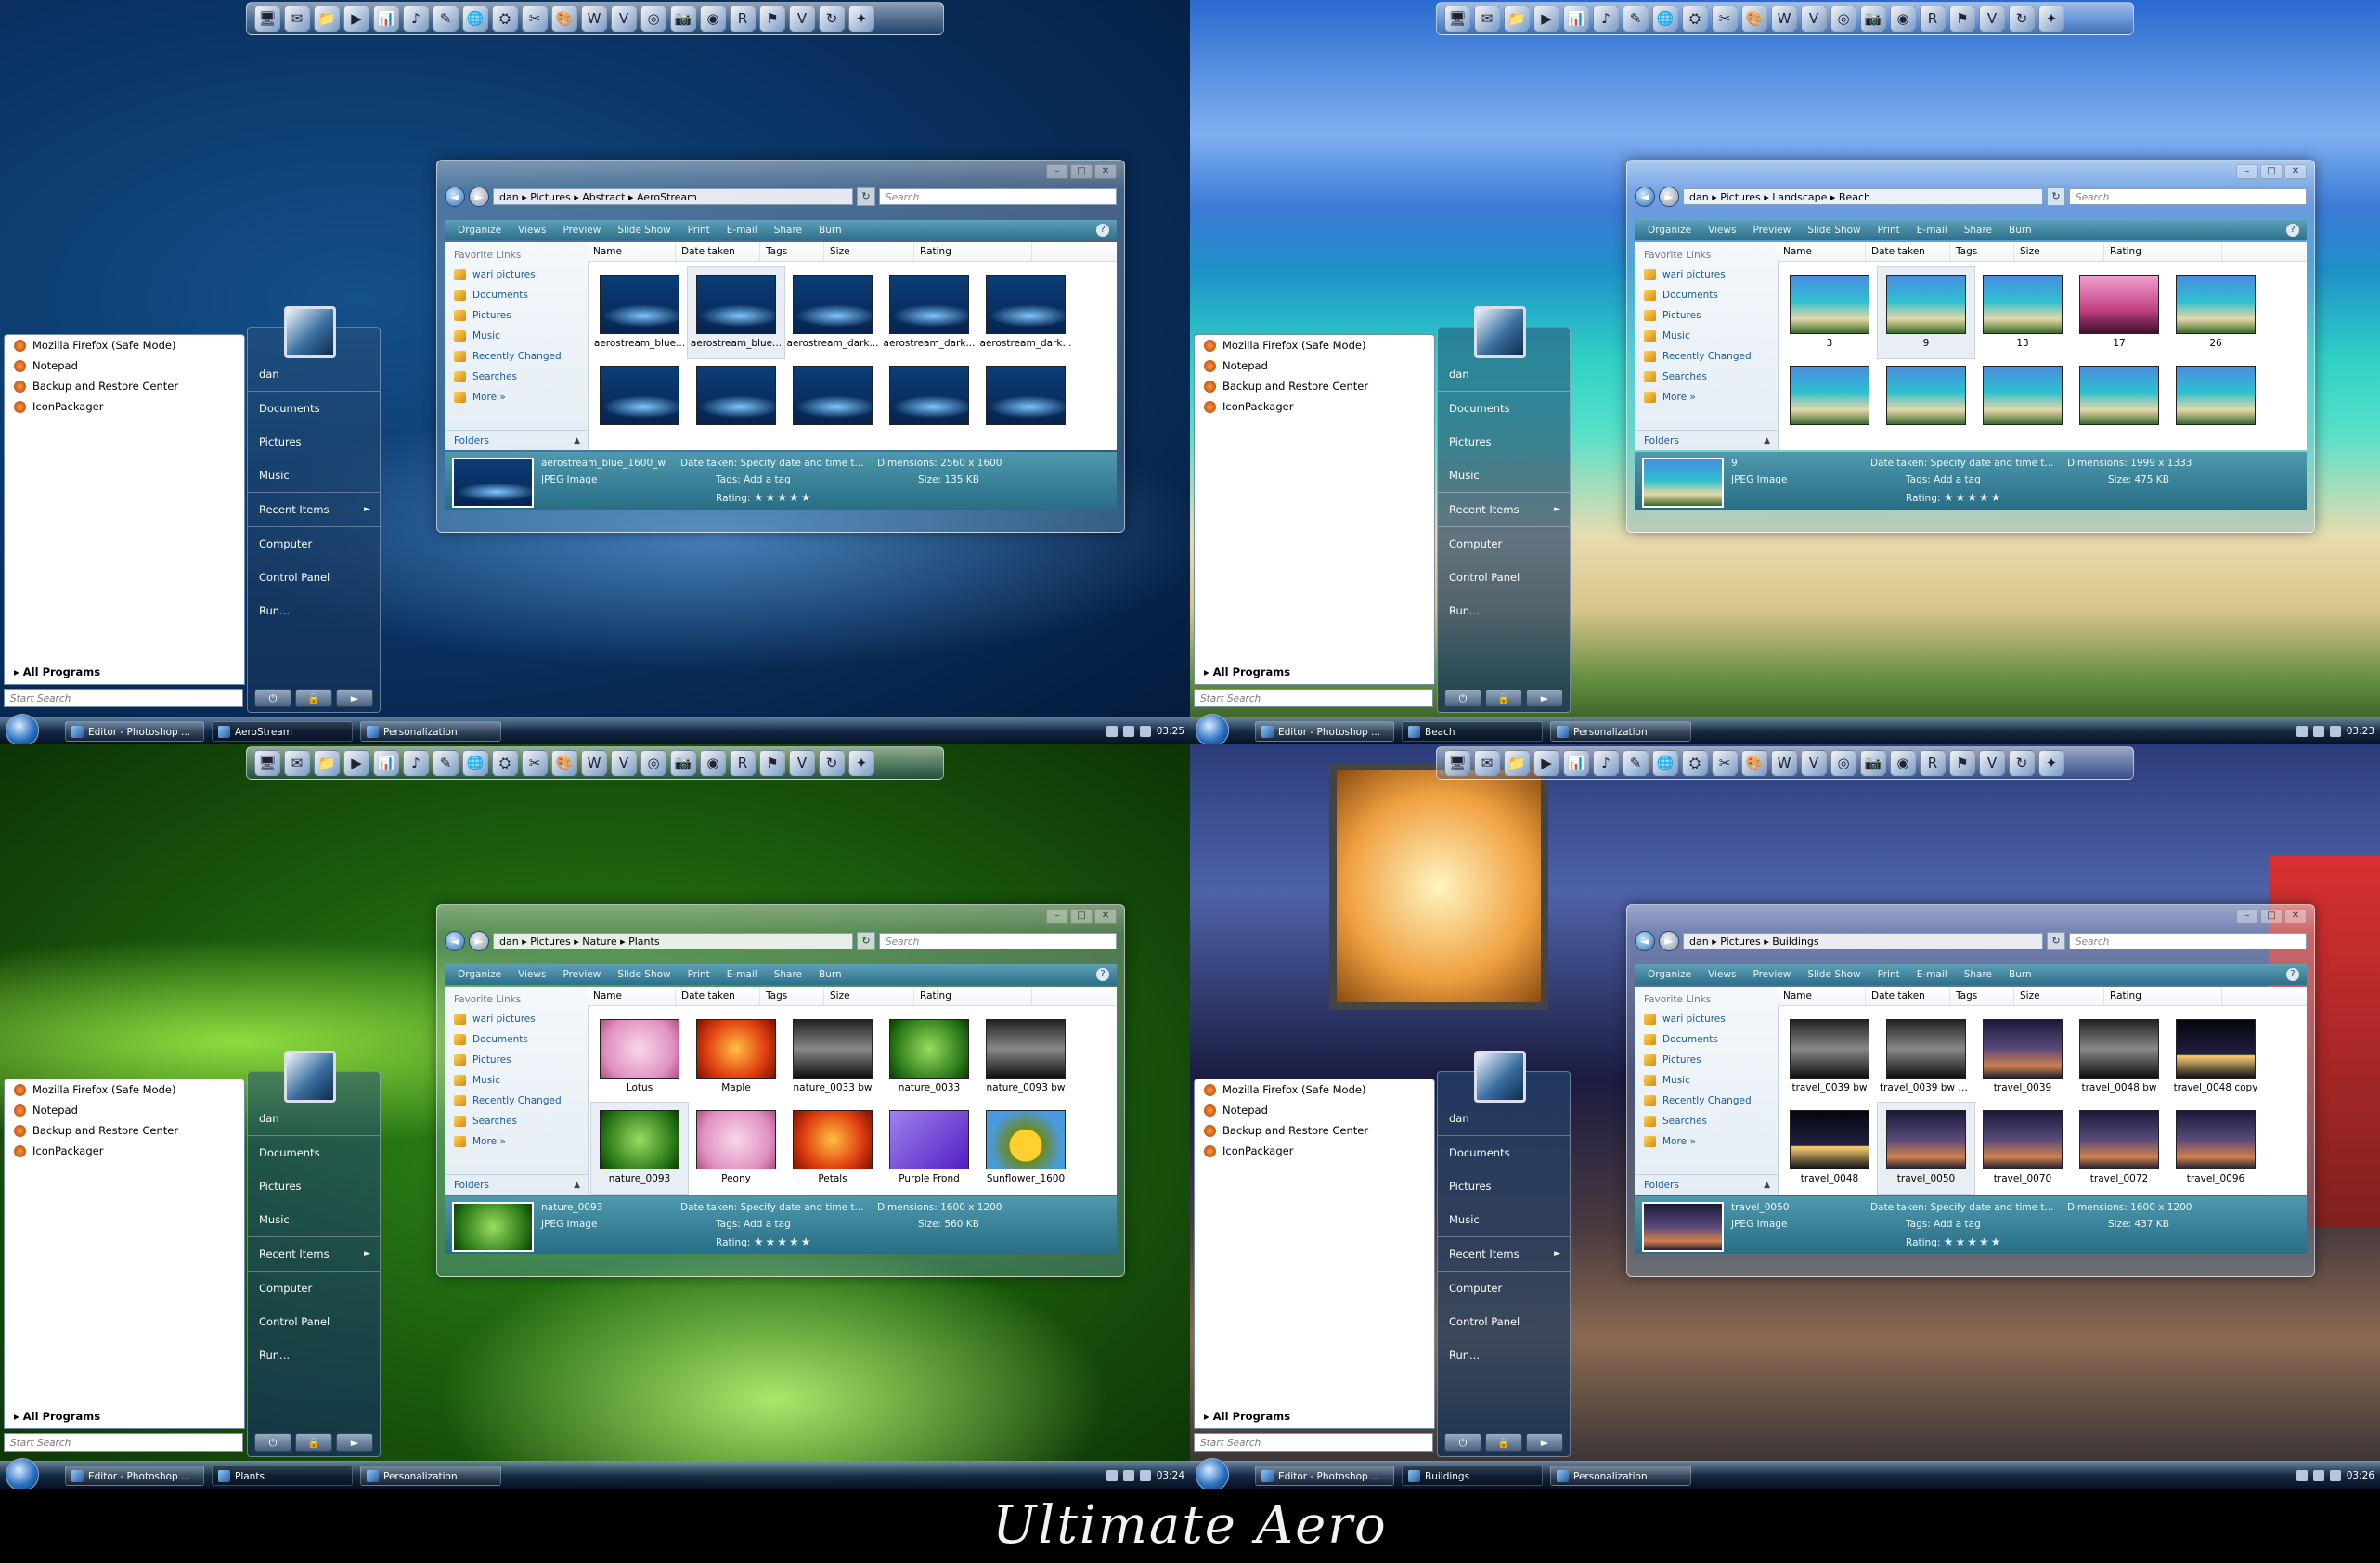 The height and width of the screenshot is (1563, 2380). Describe the element at coordinates (2022, 312) in the screenshot. I see `file-tile: 13` at that location.